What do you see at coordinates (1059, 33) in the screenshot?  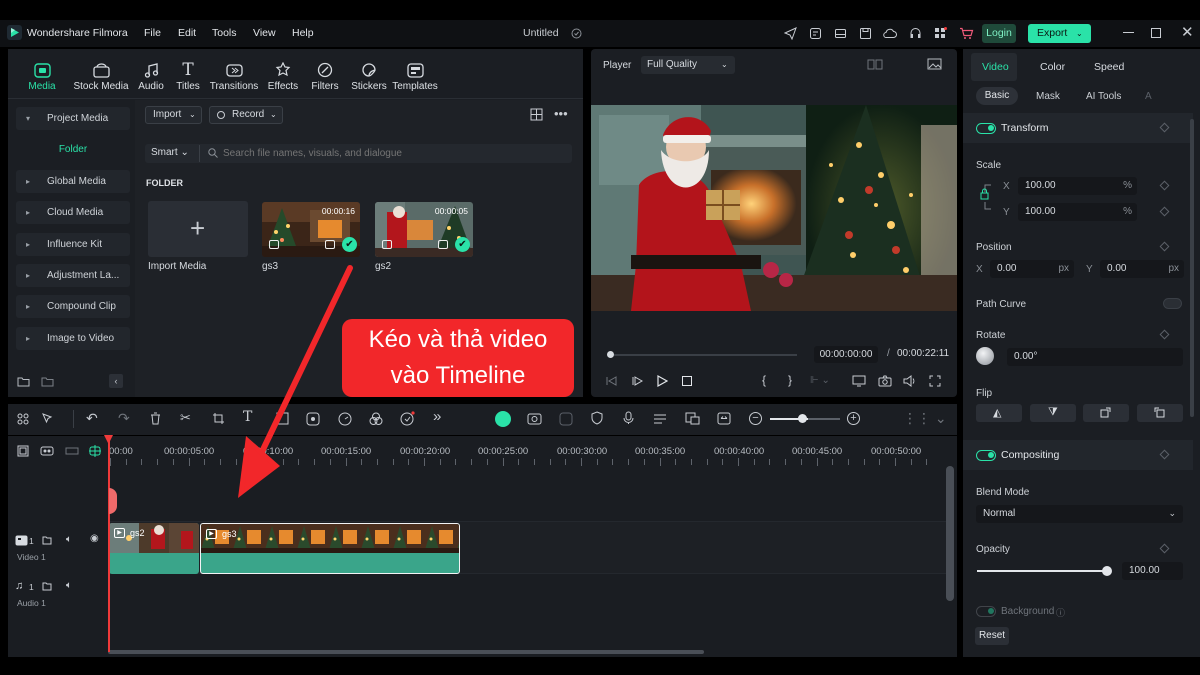 I see `export-button: Export ⌄` at bounding box center [1059, 33].